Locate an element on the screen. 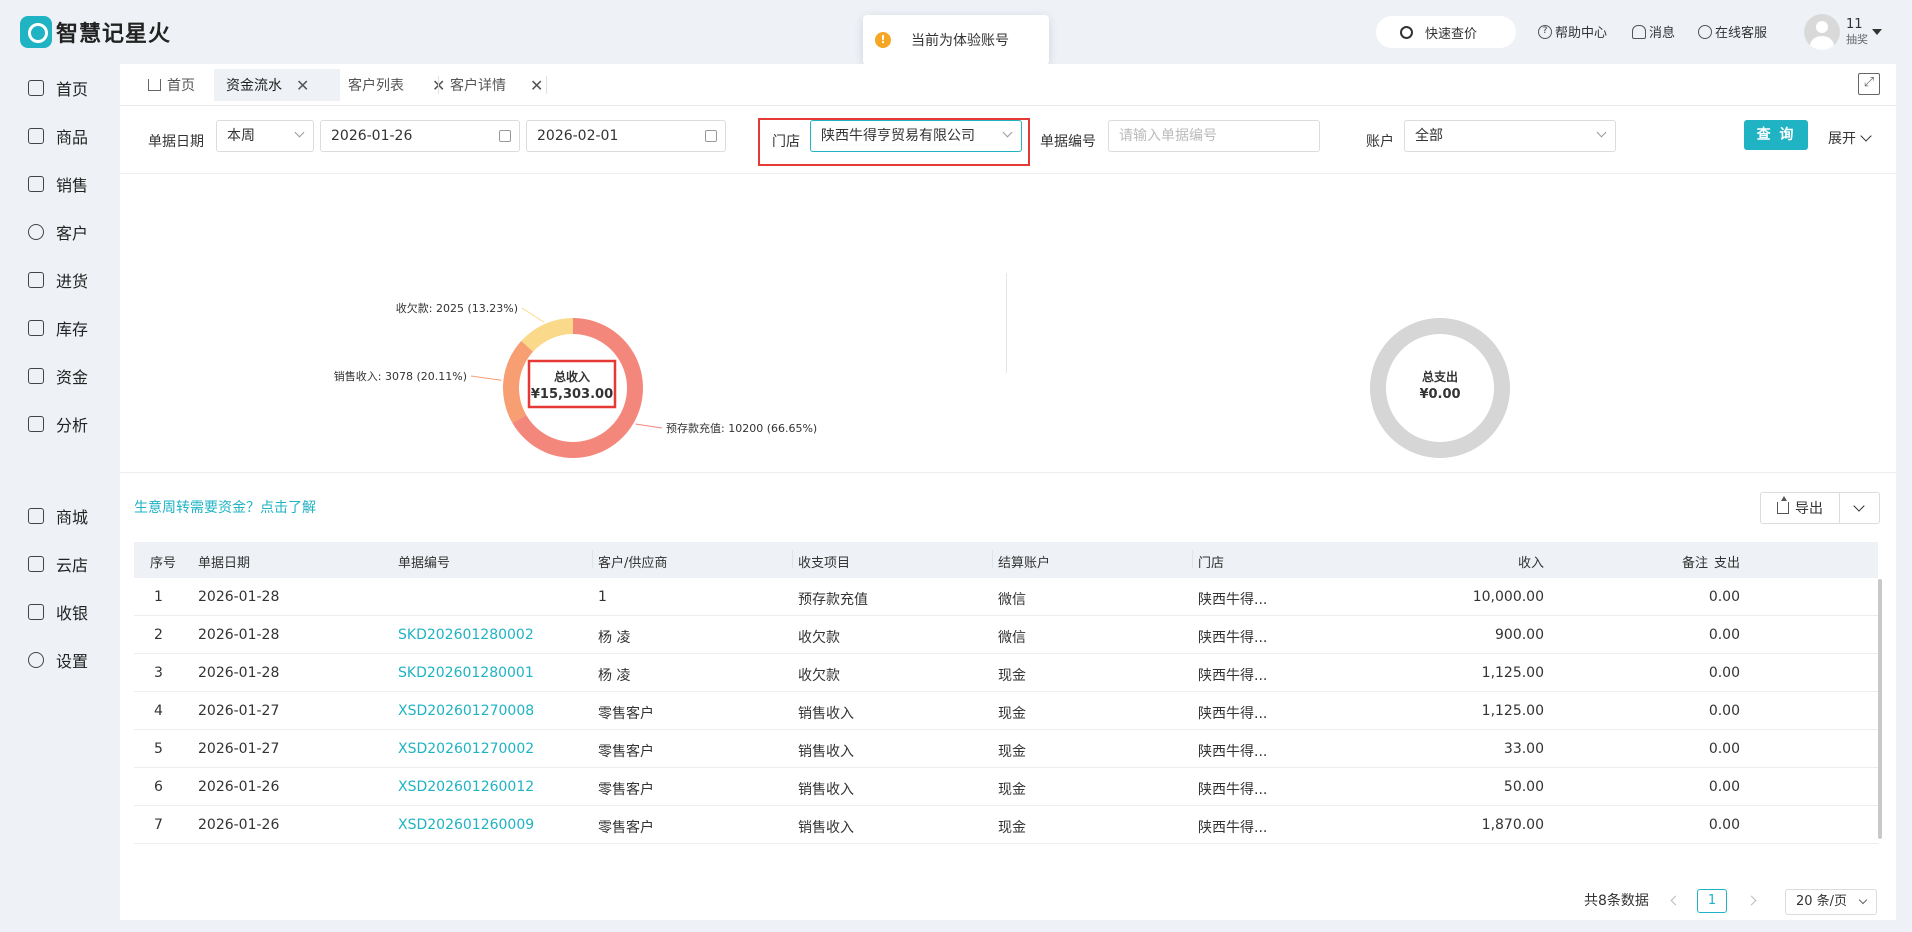 This screenshot has height=932, width=1912. table-cell-party: 零售客户 is located at coordinates (626, 714).